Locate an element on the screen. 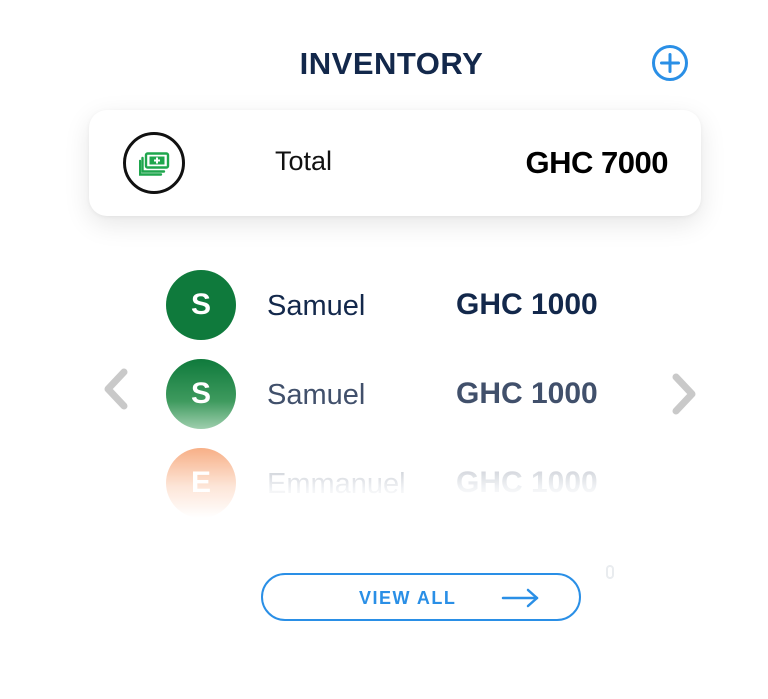 This screenshot has height=699, width=768. chevron-right-icon is located at coordinates (684, 394).